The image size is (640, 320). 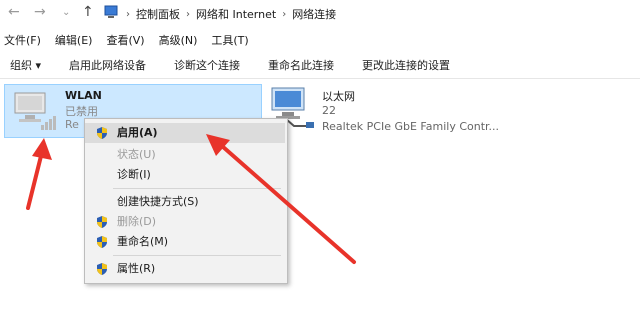 I want to click on menu-item-label: 属性(R), so click(x=136, y=268).